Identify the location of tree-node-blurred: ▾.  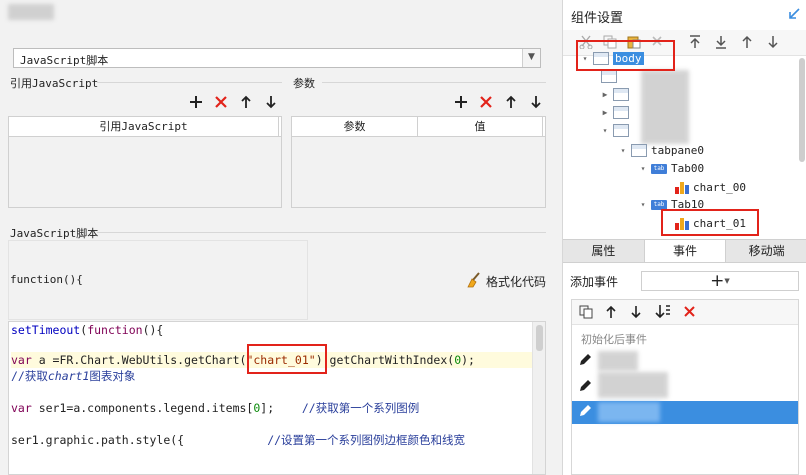
(615, 130).